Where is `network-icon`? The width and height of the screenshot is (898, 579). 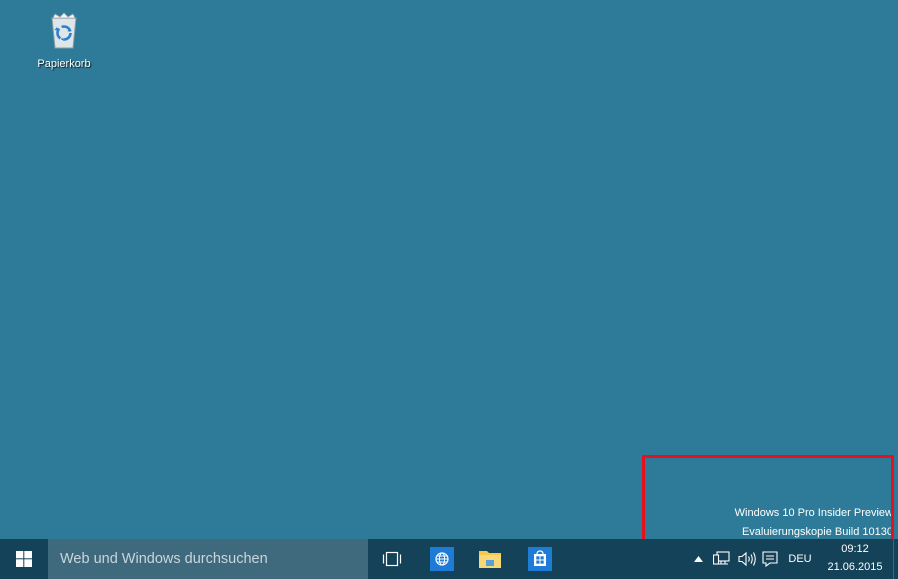
network-icon is located at coordinates (721, 558).